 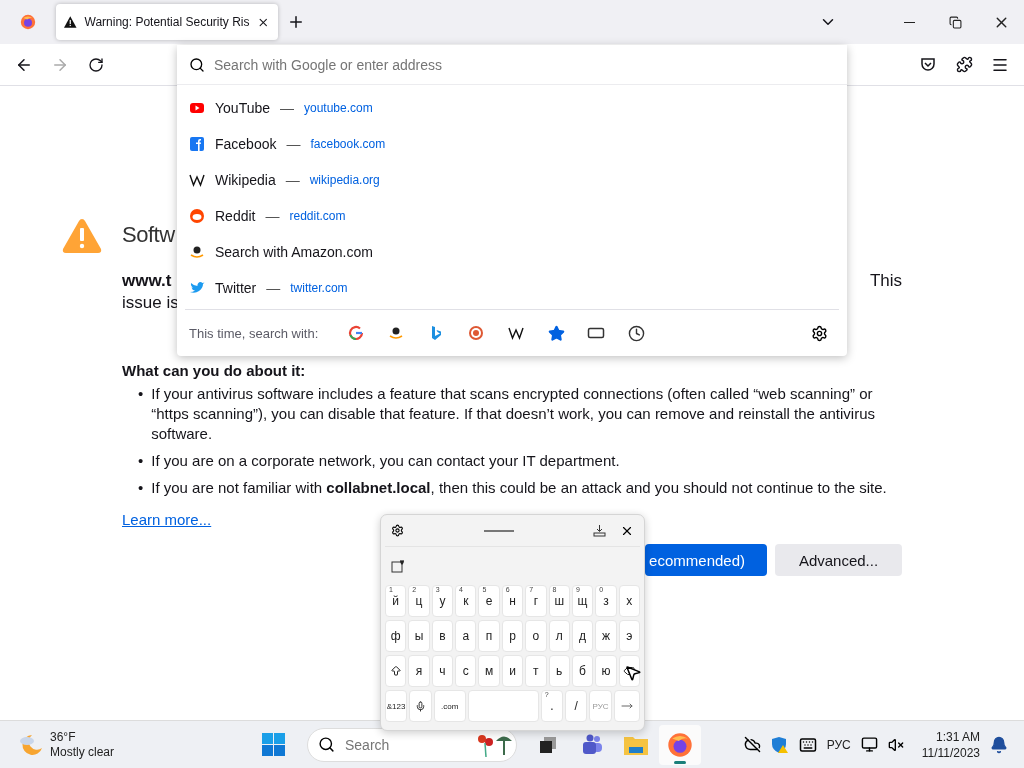 I want to click on search-input: Search, so click(x=403, y=744).